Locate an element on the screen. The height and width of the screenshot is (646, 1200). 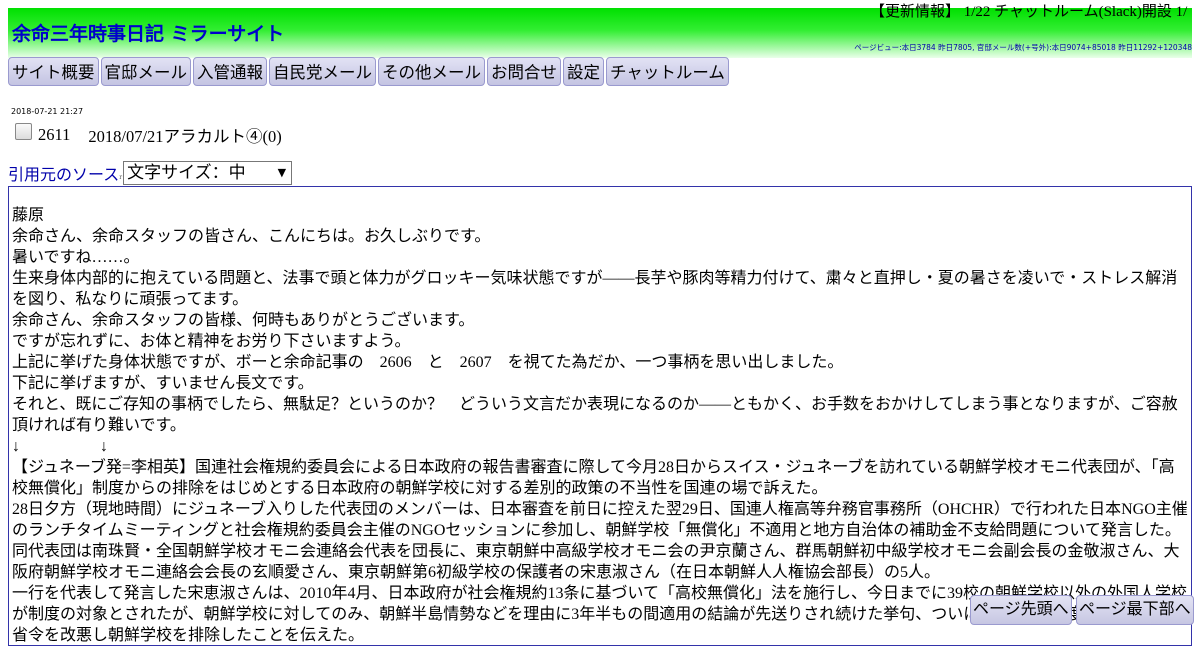
article-line: ↓ ↓ is located at coordinates (60, 446).